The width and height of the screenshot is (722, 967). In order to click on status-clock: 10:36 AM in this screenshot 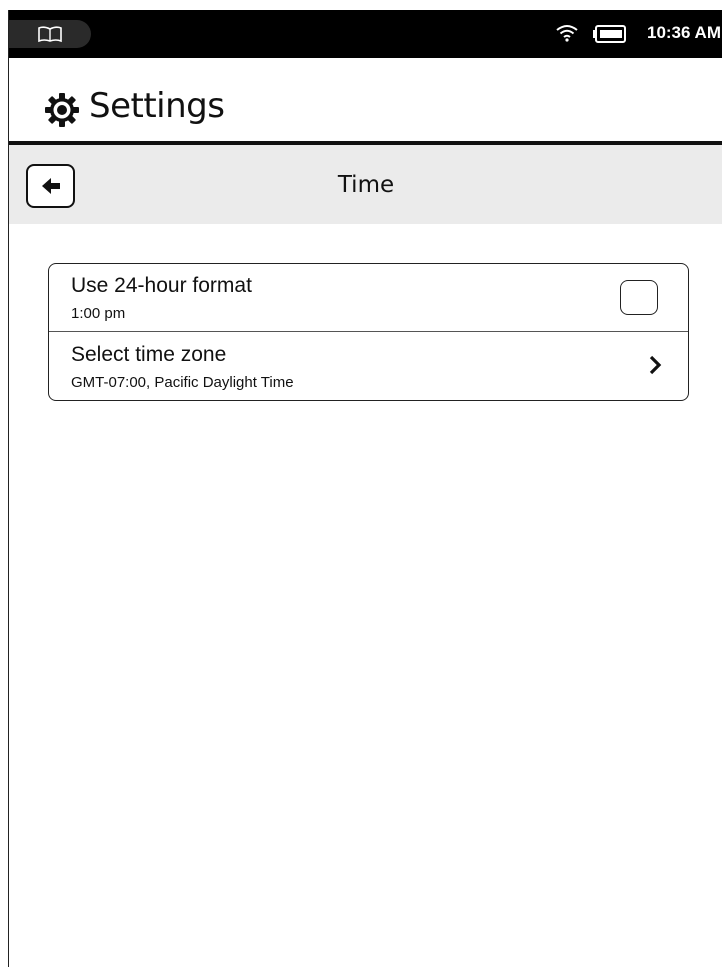, I will do `click(683, 32)`.